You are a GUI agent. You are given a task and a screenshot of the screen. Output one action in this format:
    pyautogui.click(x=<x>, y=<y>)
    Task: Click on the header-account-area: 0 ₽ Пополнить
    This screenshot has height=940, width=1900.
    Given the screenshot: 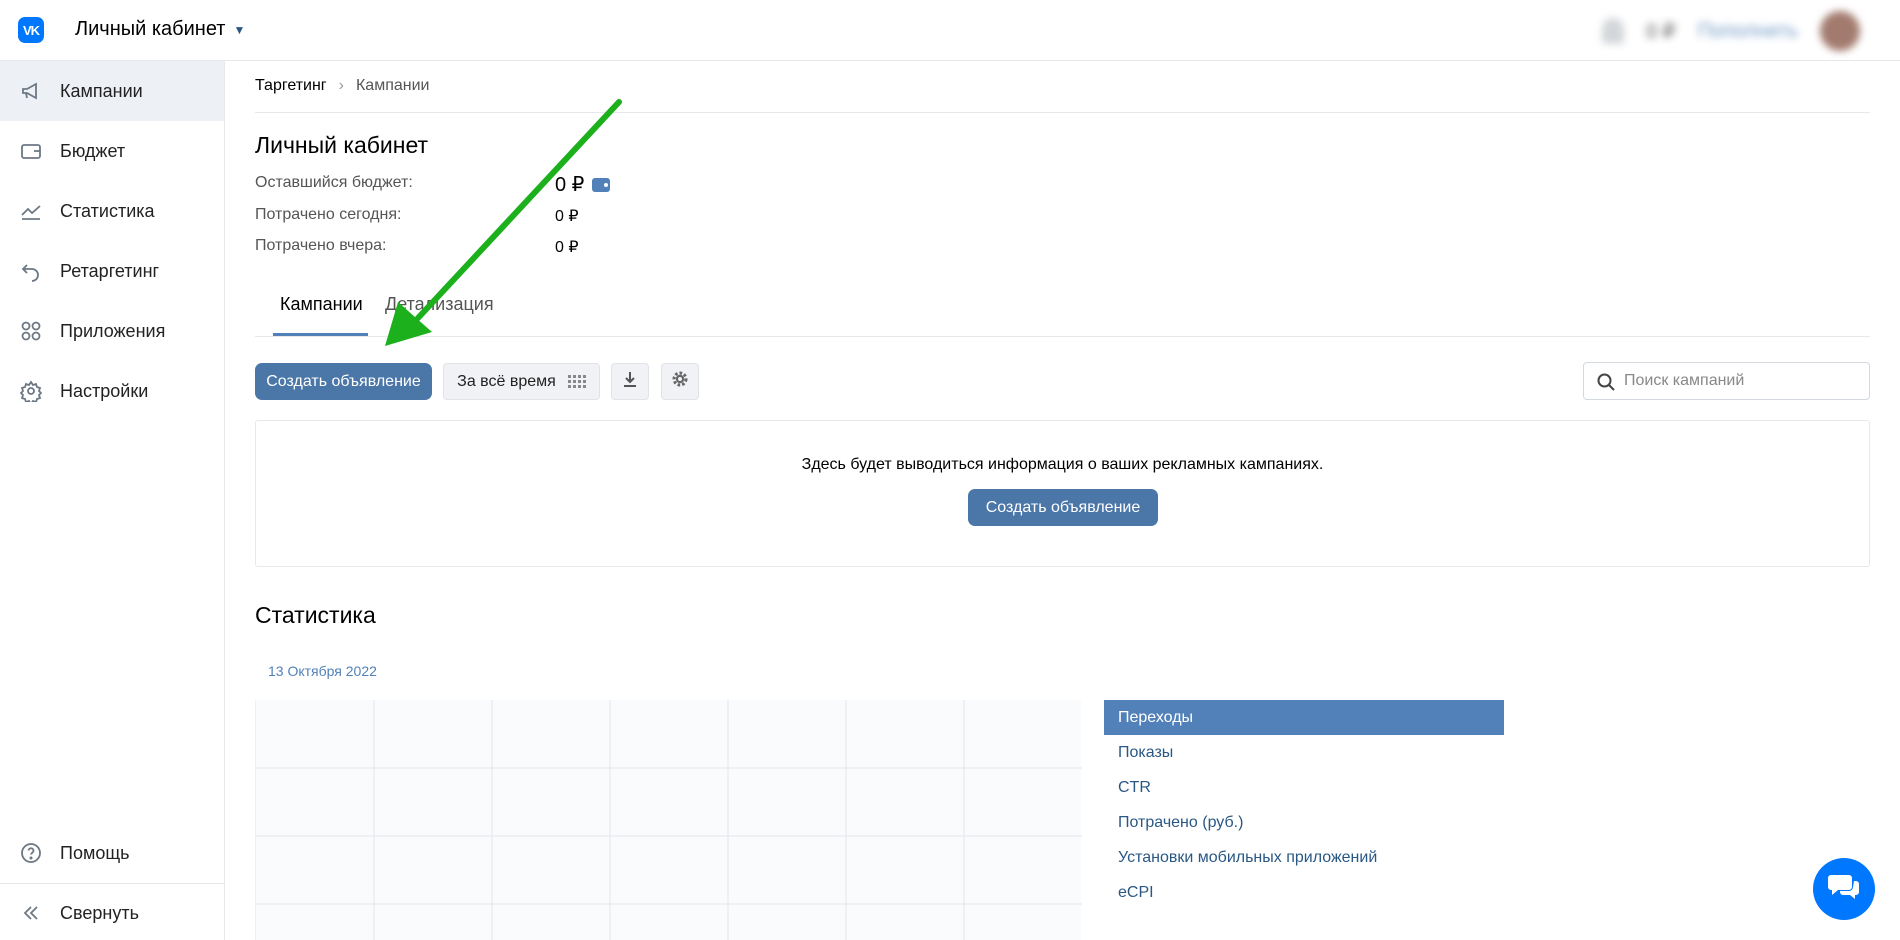 What is the action you would take?
    pyautogui.click(x=1731, y=31)
    